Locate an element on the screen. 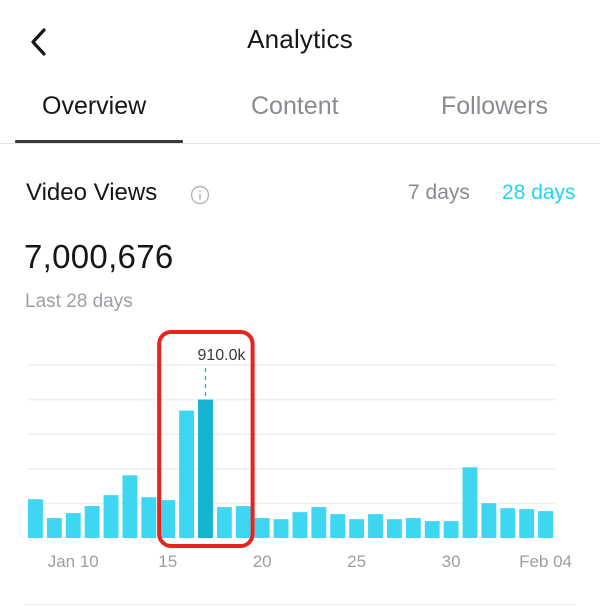 The width and height of the screenshot is (600, 607). bar-selected is located at coordinates (205, 468).